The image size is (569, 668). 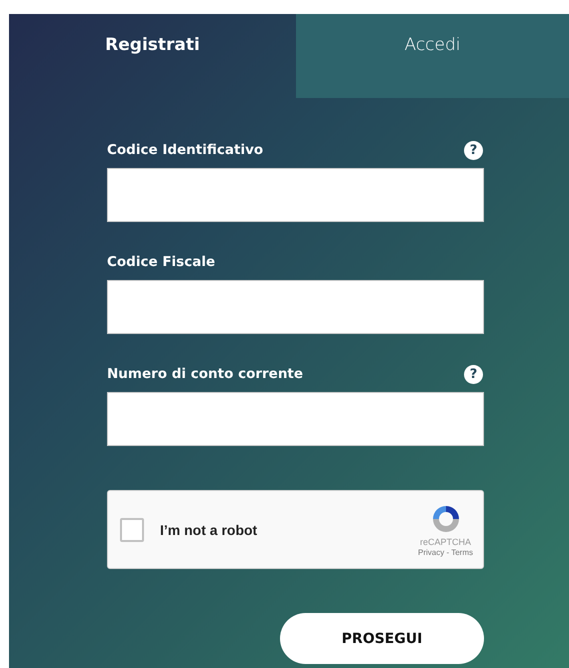 What do you see at coordinates (161, 262) in the screenshot?
I see `field-label: Codice Fiscale` at bounding box center [161, 262].